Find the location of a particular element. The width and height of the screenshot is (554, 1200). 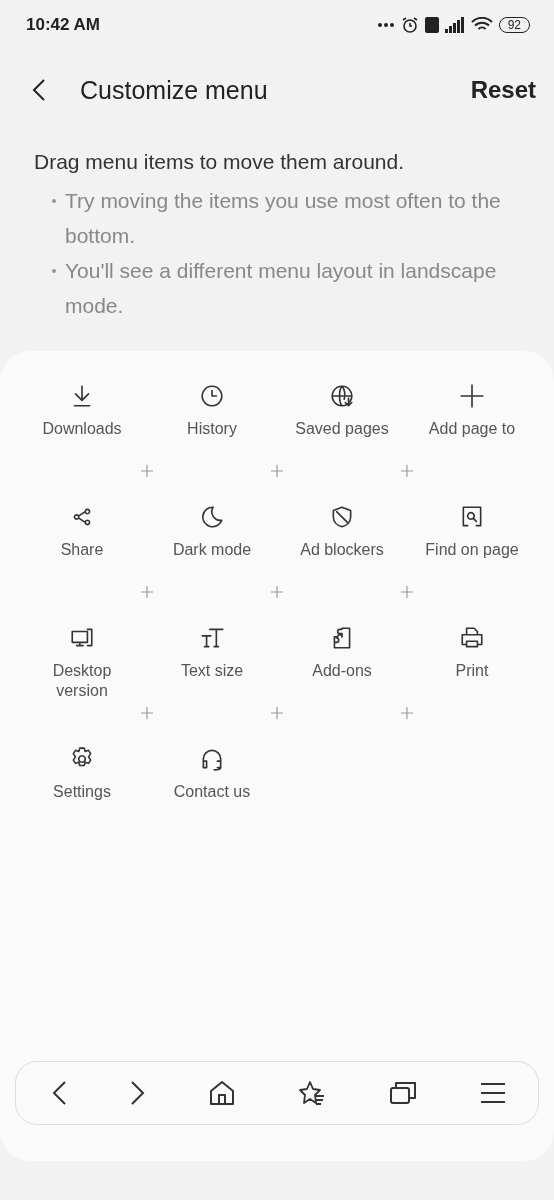

menu-item: Saved pages is located at coordinates (342, 430).